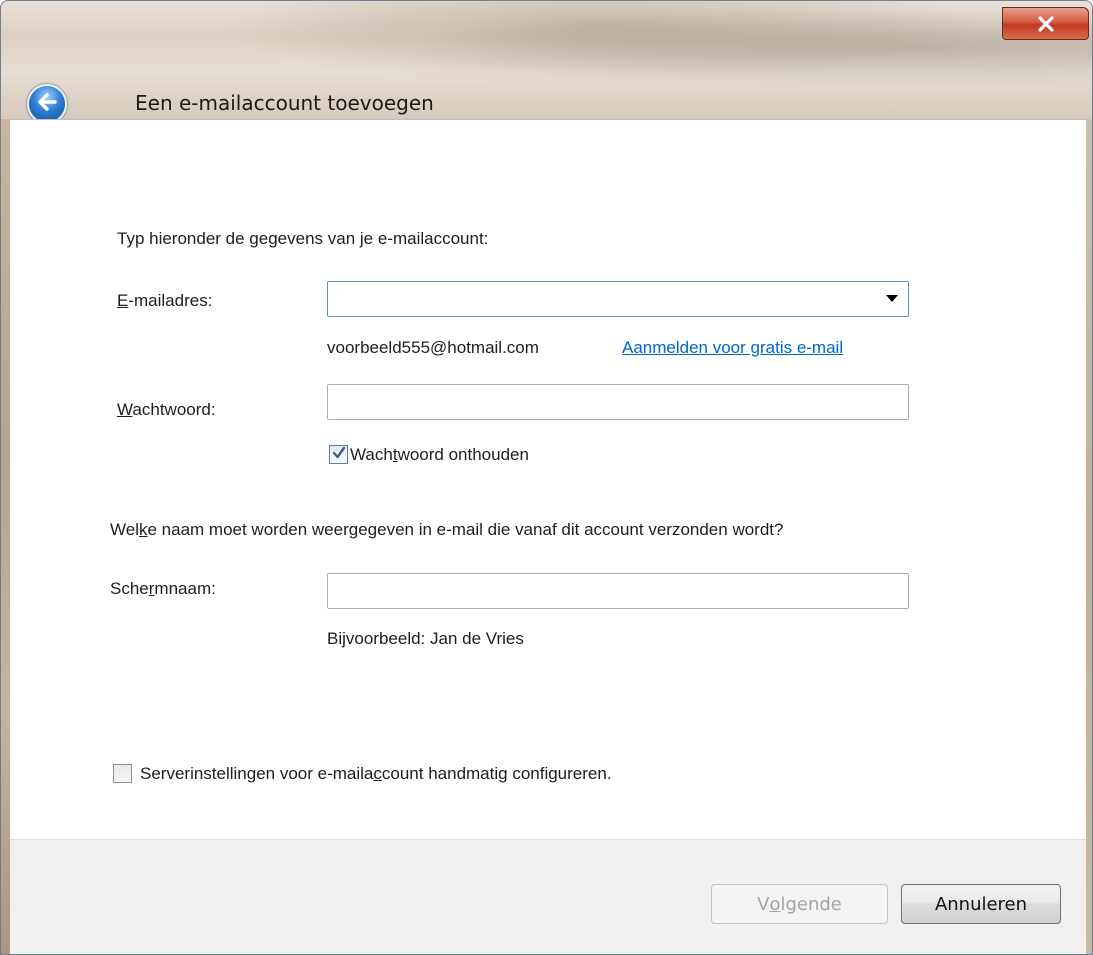  I want to click on dropdown-arrow-icon, so click(892, 298).